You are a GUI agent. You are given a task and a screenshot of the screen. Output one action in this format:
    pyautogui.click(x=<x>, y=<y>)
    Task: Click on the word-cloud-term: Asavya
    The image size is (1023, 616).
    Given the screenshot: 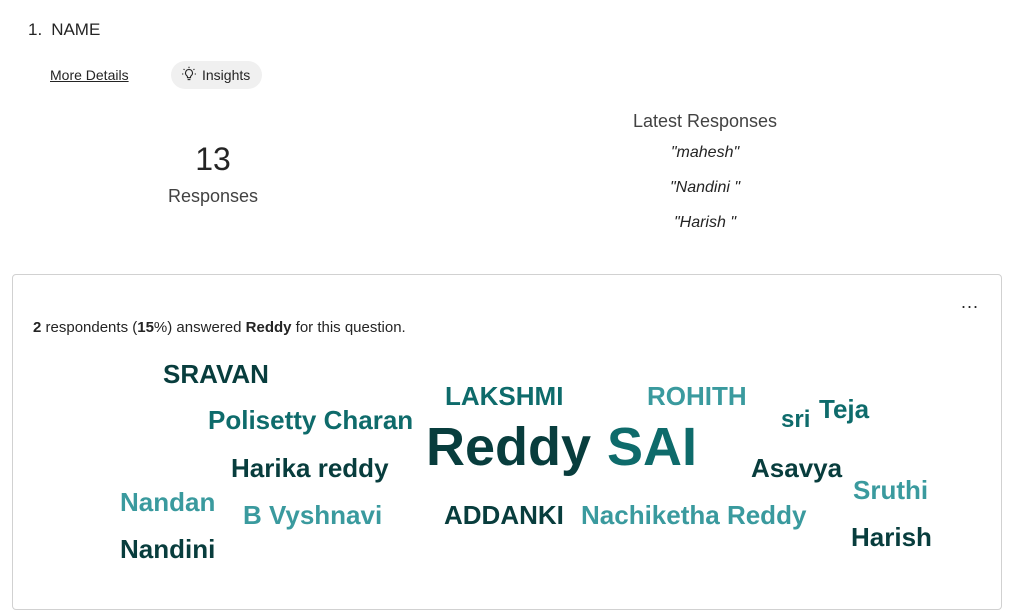 What is the action you would take?
    pyautogui.click(x=797, y=468)
    